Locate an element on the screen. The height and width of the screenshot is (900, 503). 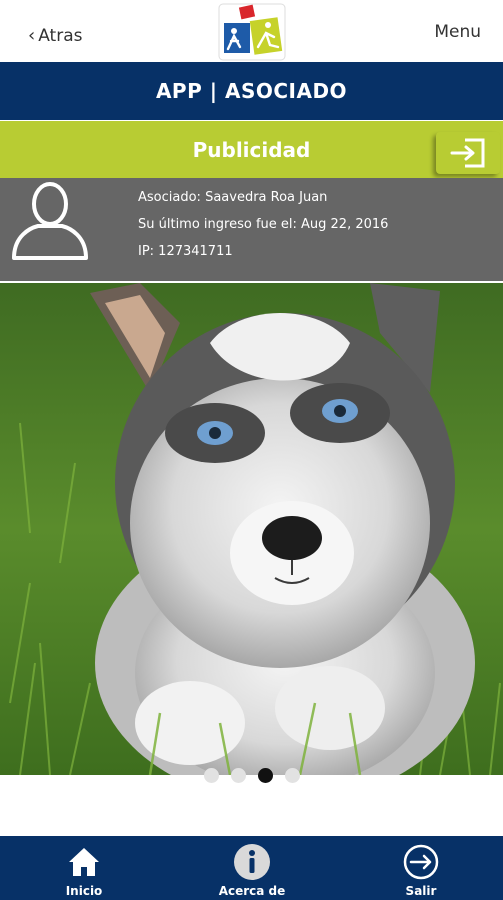
nav-salir-label: Salir is located at coordinates (421, 891).